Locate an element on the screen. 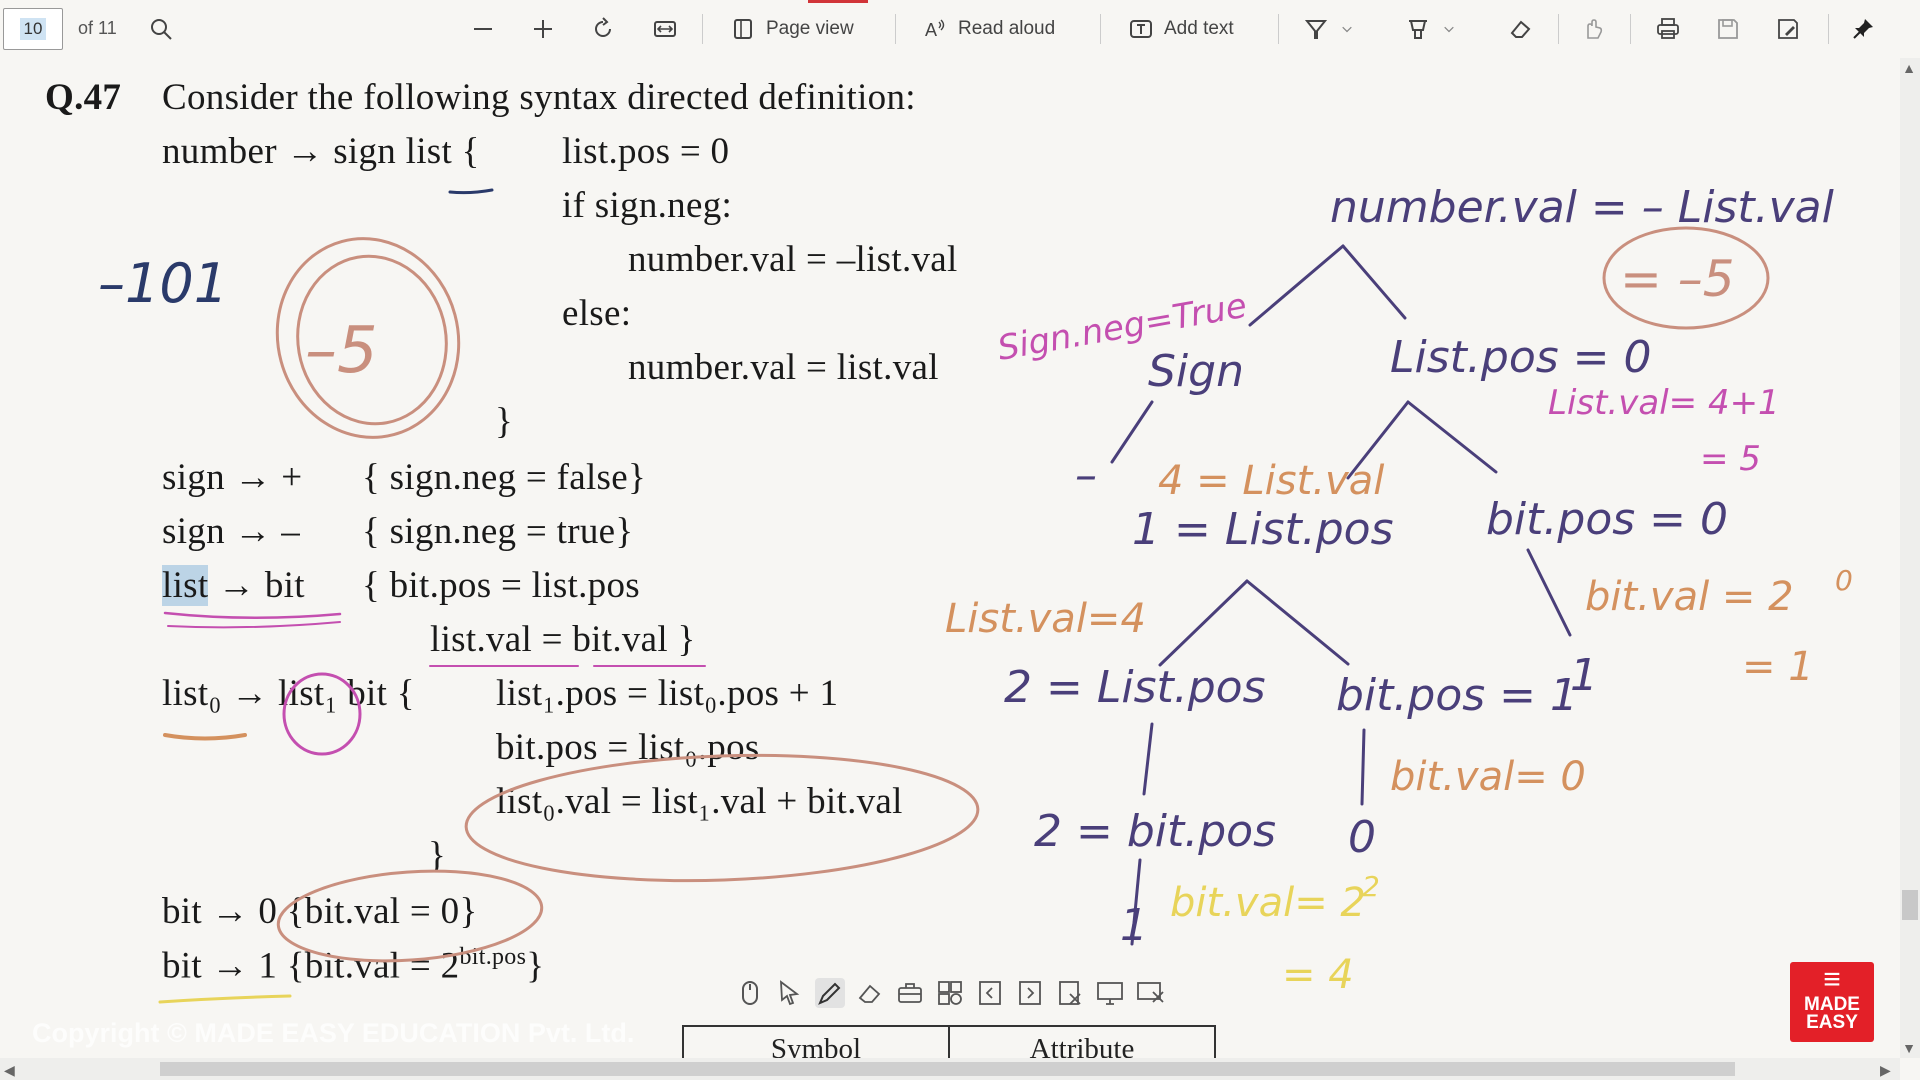 The image size is (1920, 1080). hw-bit-val-b: bit.val= 0 is located at coordinates (1488, 777).